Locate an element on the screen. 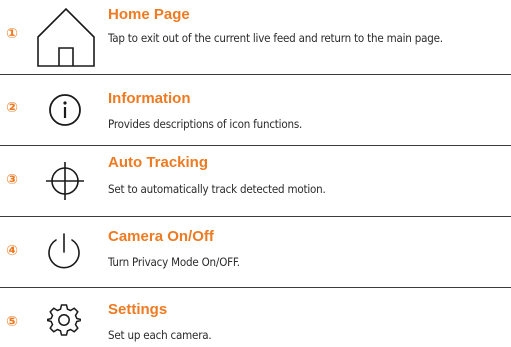 This screenshot has height=347, width=511. home-icon is located at coordinates (66, 37).